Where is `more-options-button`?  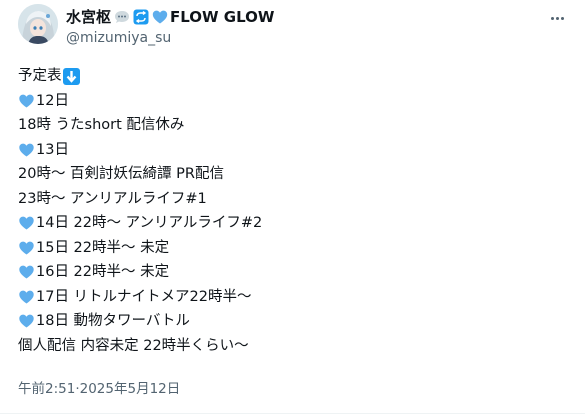
more-options-button is located at coordinates (557, 18).